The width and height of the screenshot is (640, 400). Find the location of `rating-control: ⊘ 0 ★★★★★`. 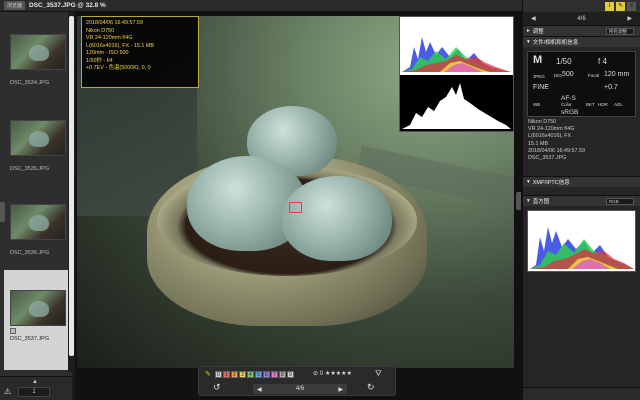

rating-control: ⊘ 0 ★★★★★ is located at coordinates (332, 373).